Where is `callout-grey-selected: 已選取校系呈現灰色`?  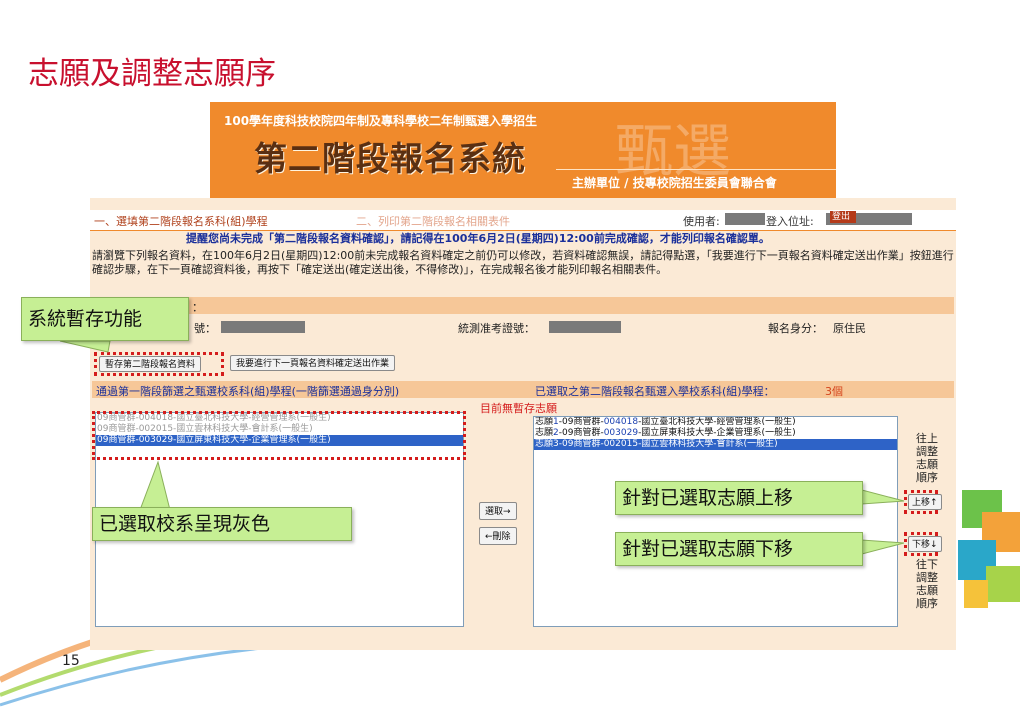 callout-grey-selected: 已選取校系呈現灰色 is located at coordinates (222, 524).